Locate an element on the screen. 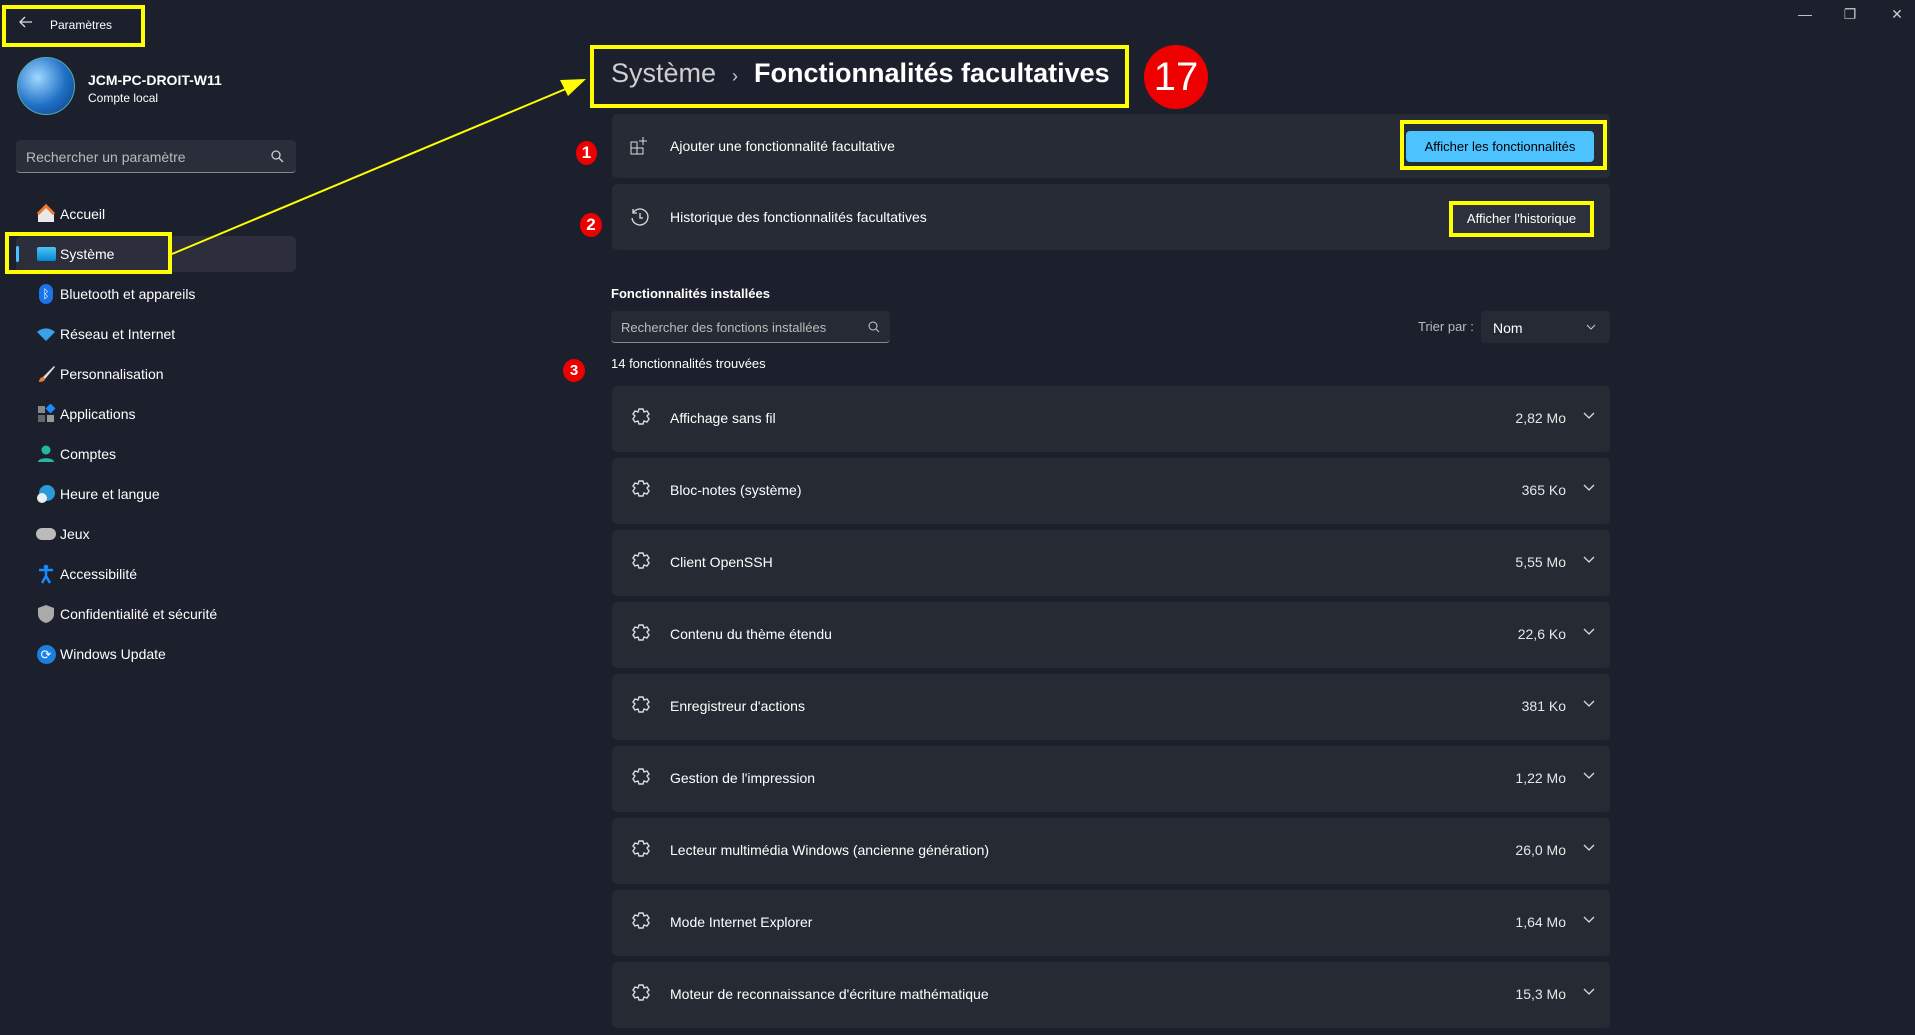  sidebar-item-accessibilite: Accessibilité is located at coordinates (156, 574).